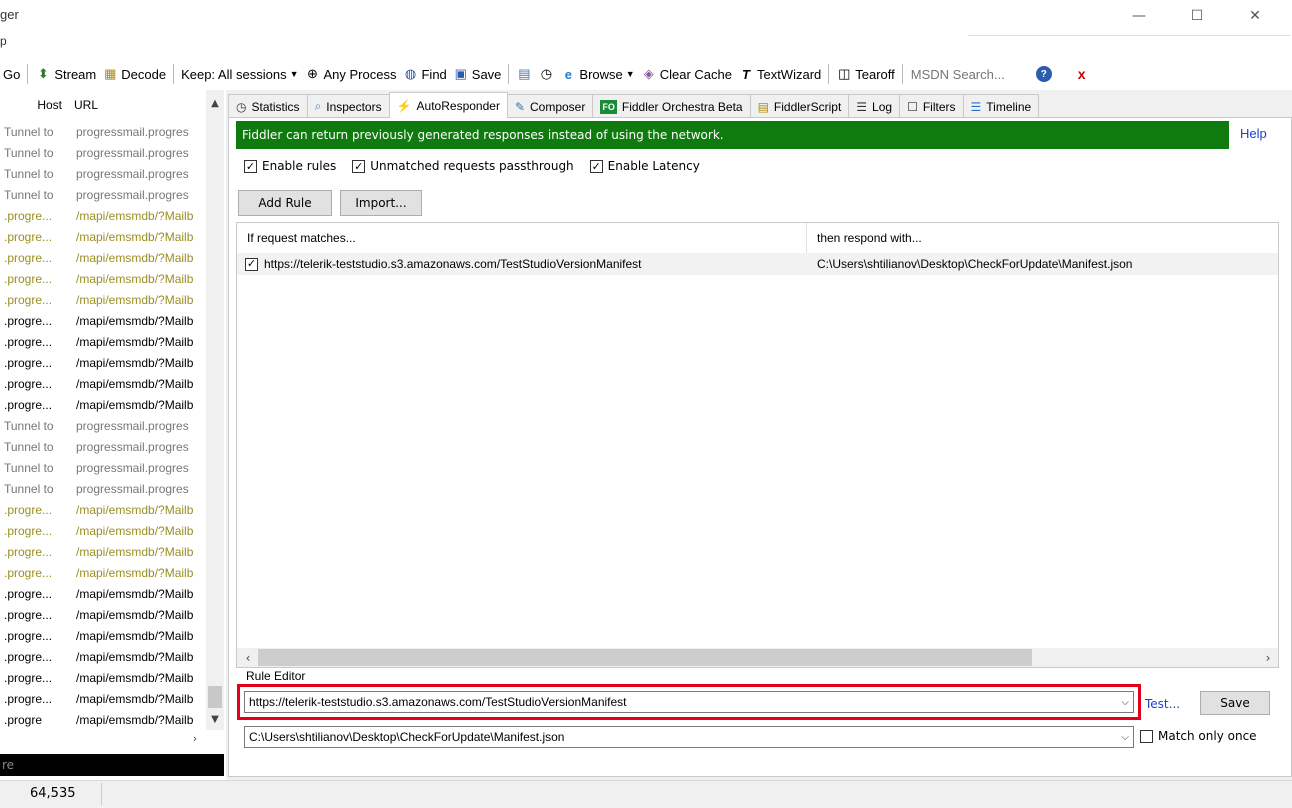 The image size is (1292, 808). Describe the element at coordinates (597, 74) in the screenshot. I see `browse-button: e Browse ▼` at that location.